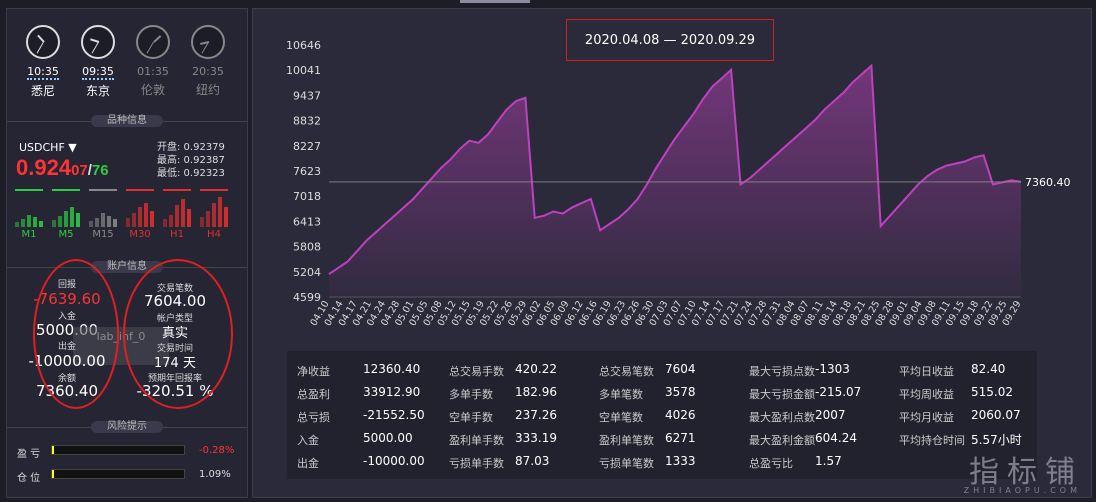 The height and width of the screenshot is (502, 1096). I want to click on stat-value-cell: 333.19, so click(536, 438).